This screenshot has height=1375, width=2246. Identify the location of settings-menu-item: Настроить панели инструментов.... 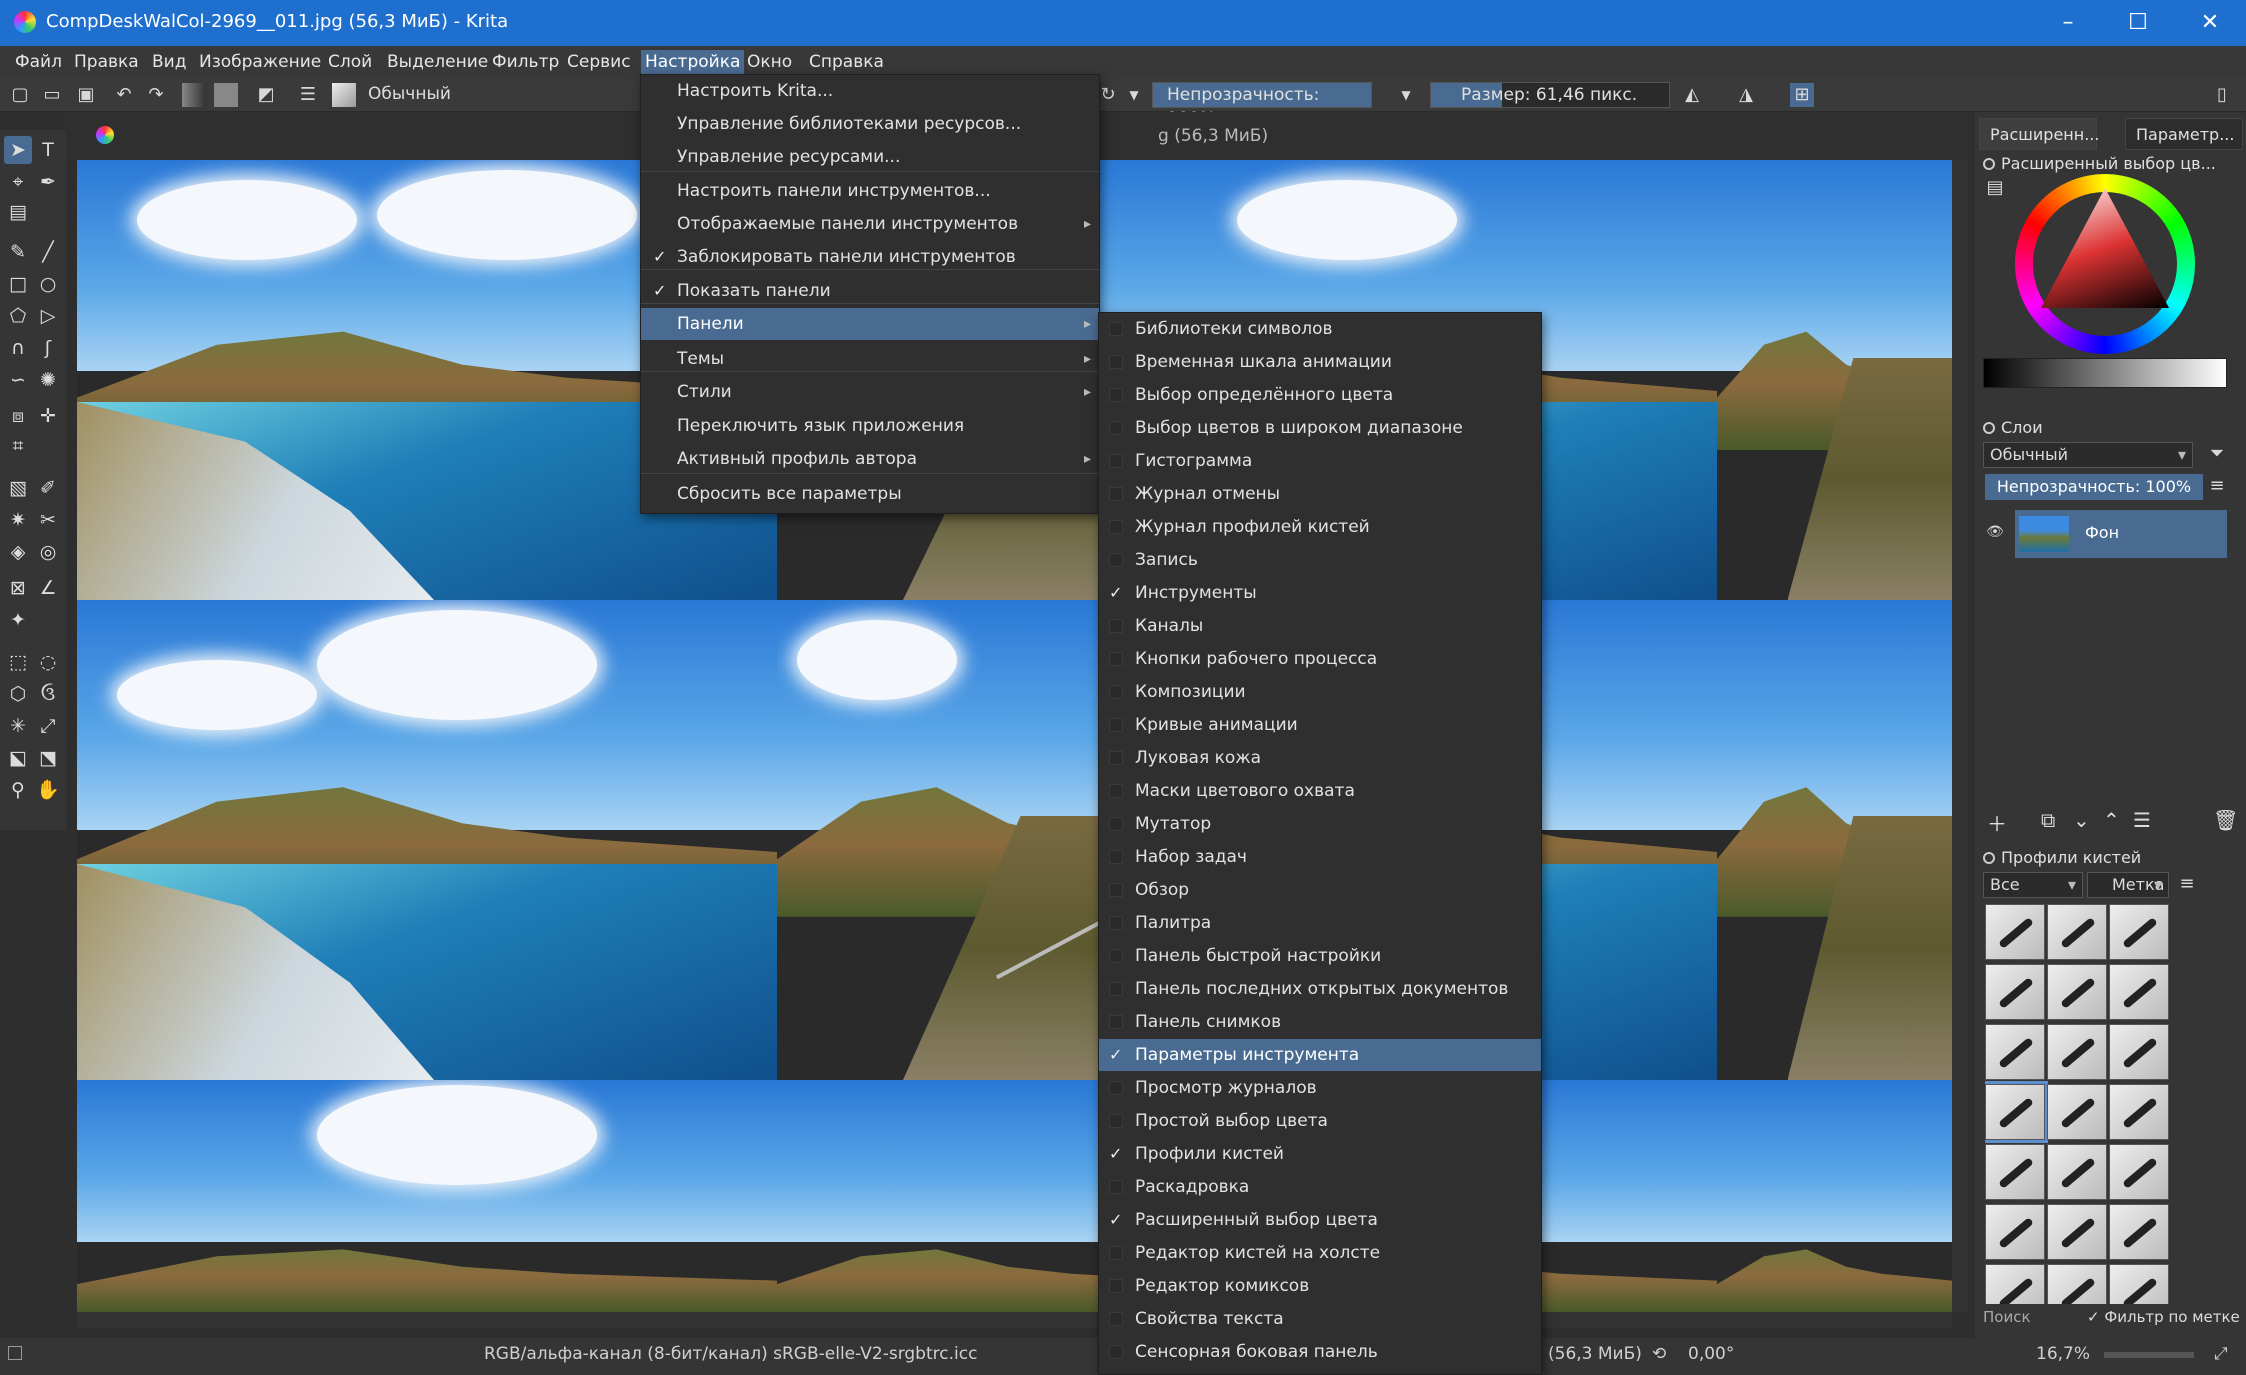
(870, 191).